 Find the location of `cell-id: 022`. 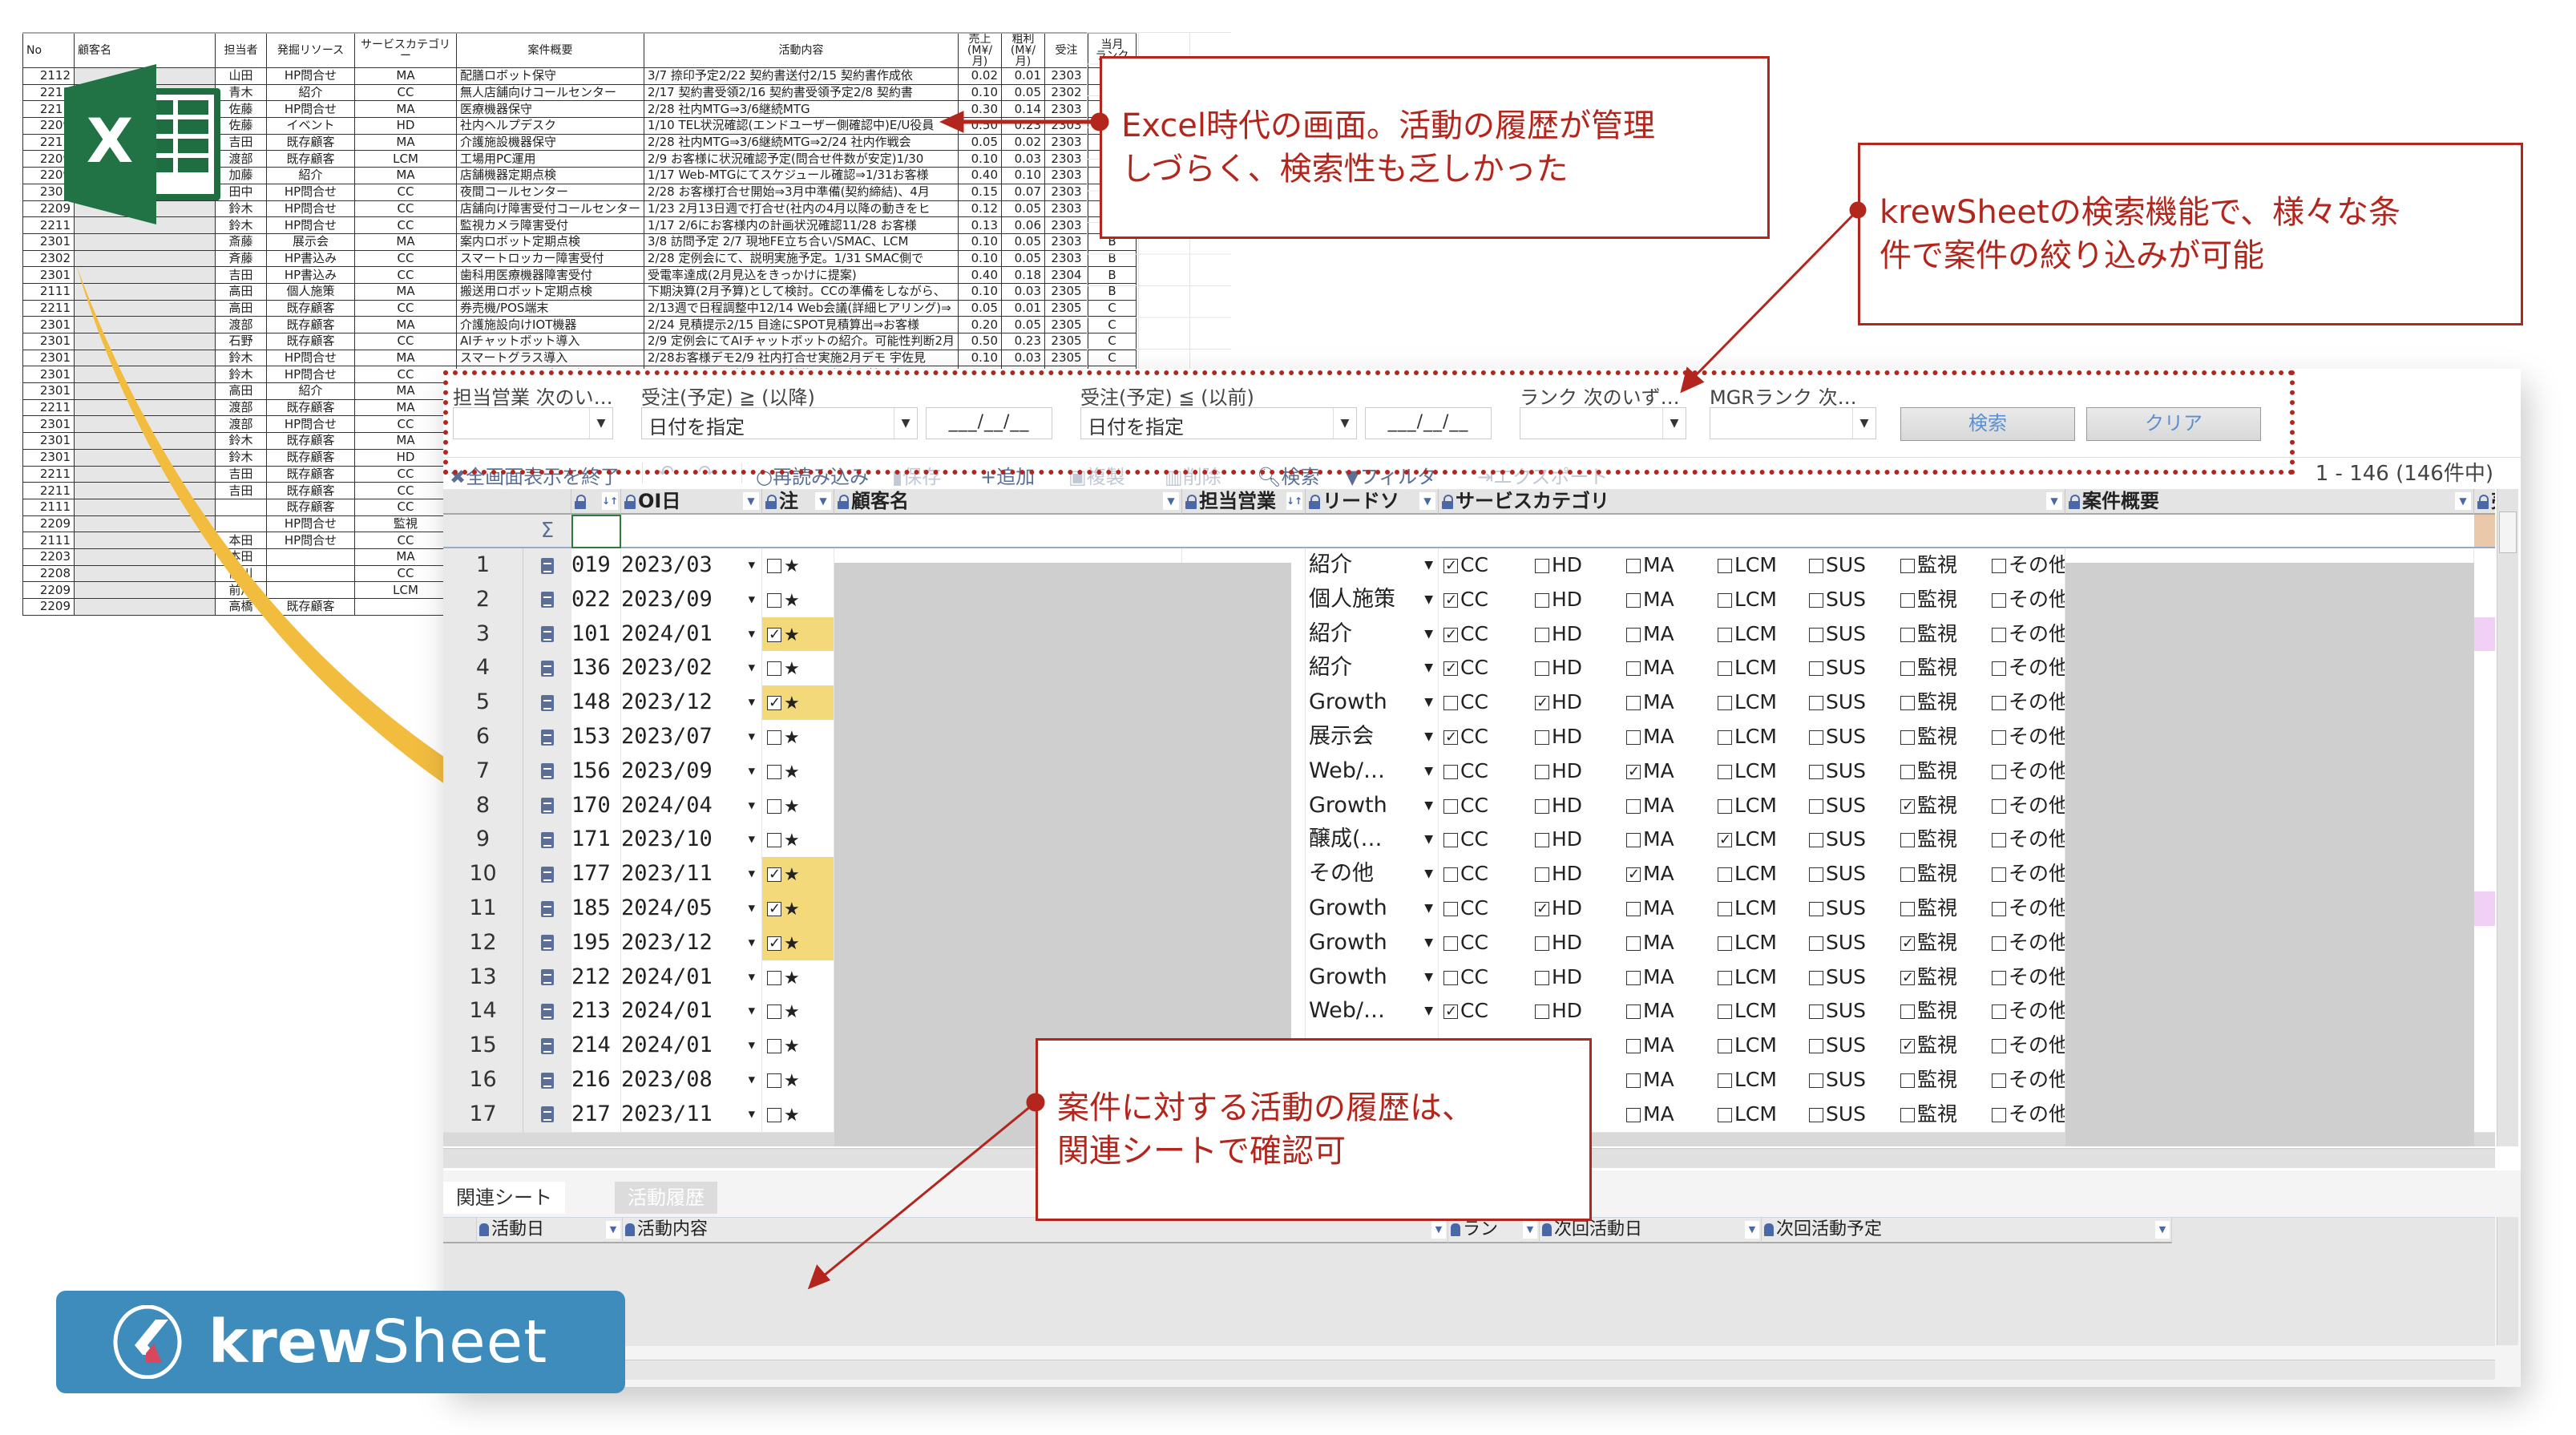

cell-id: 022 is located at coordinates (596, 600).